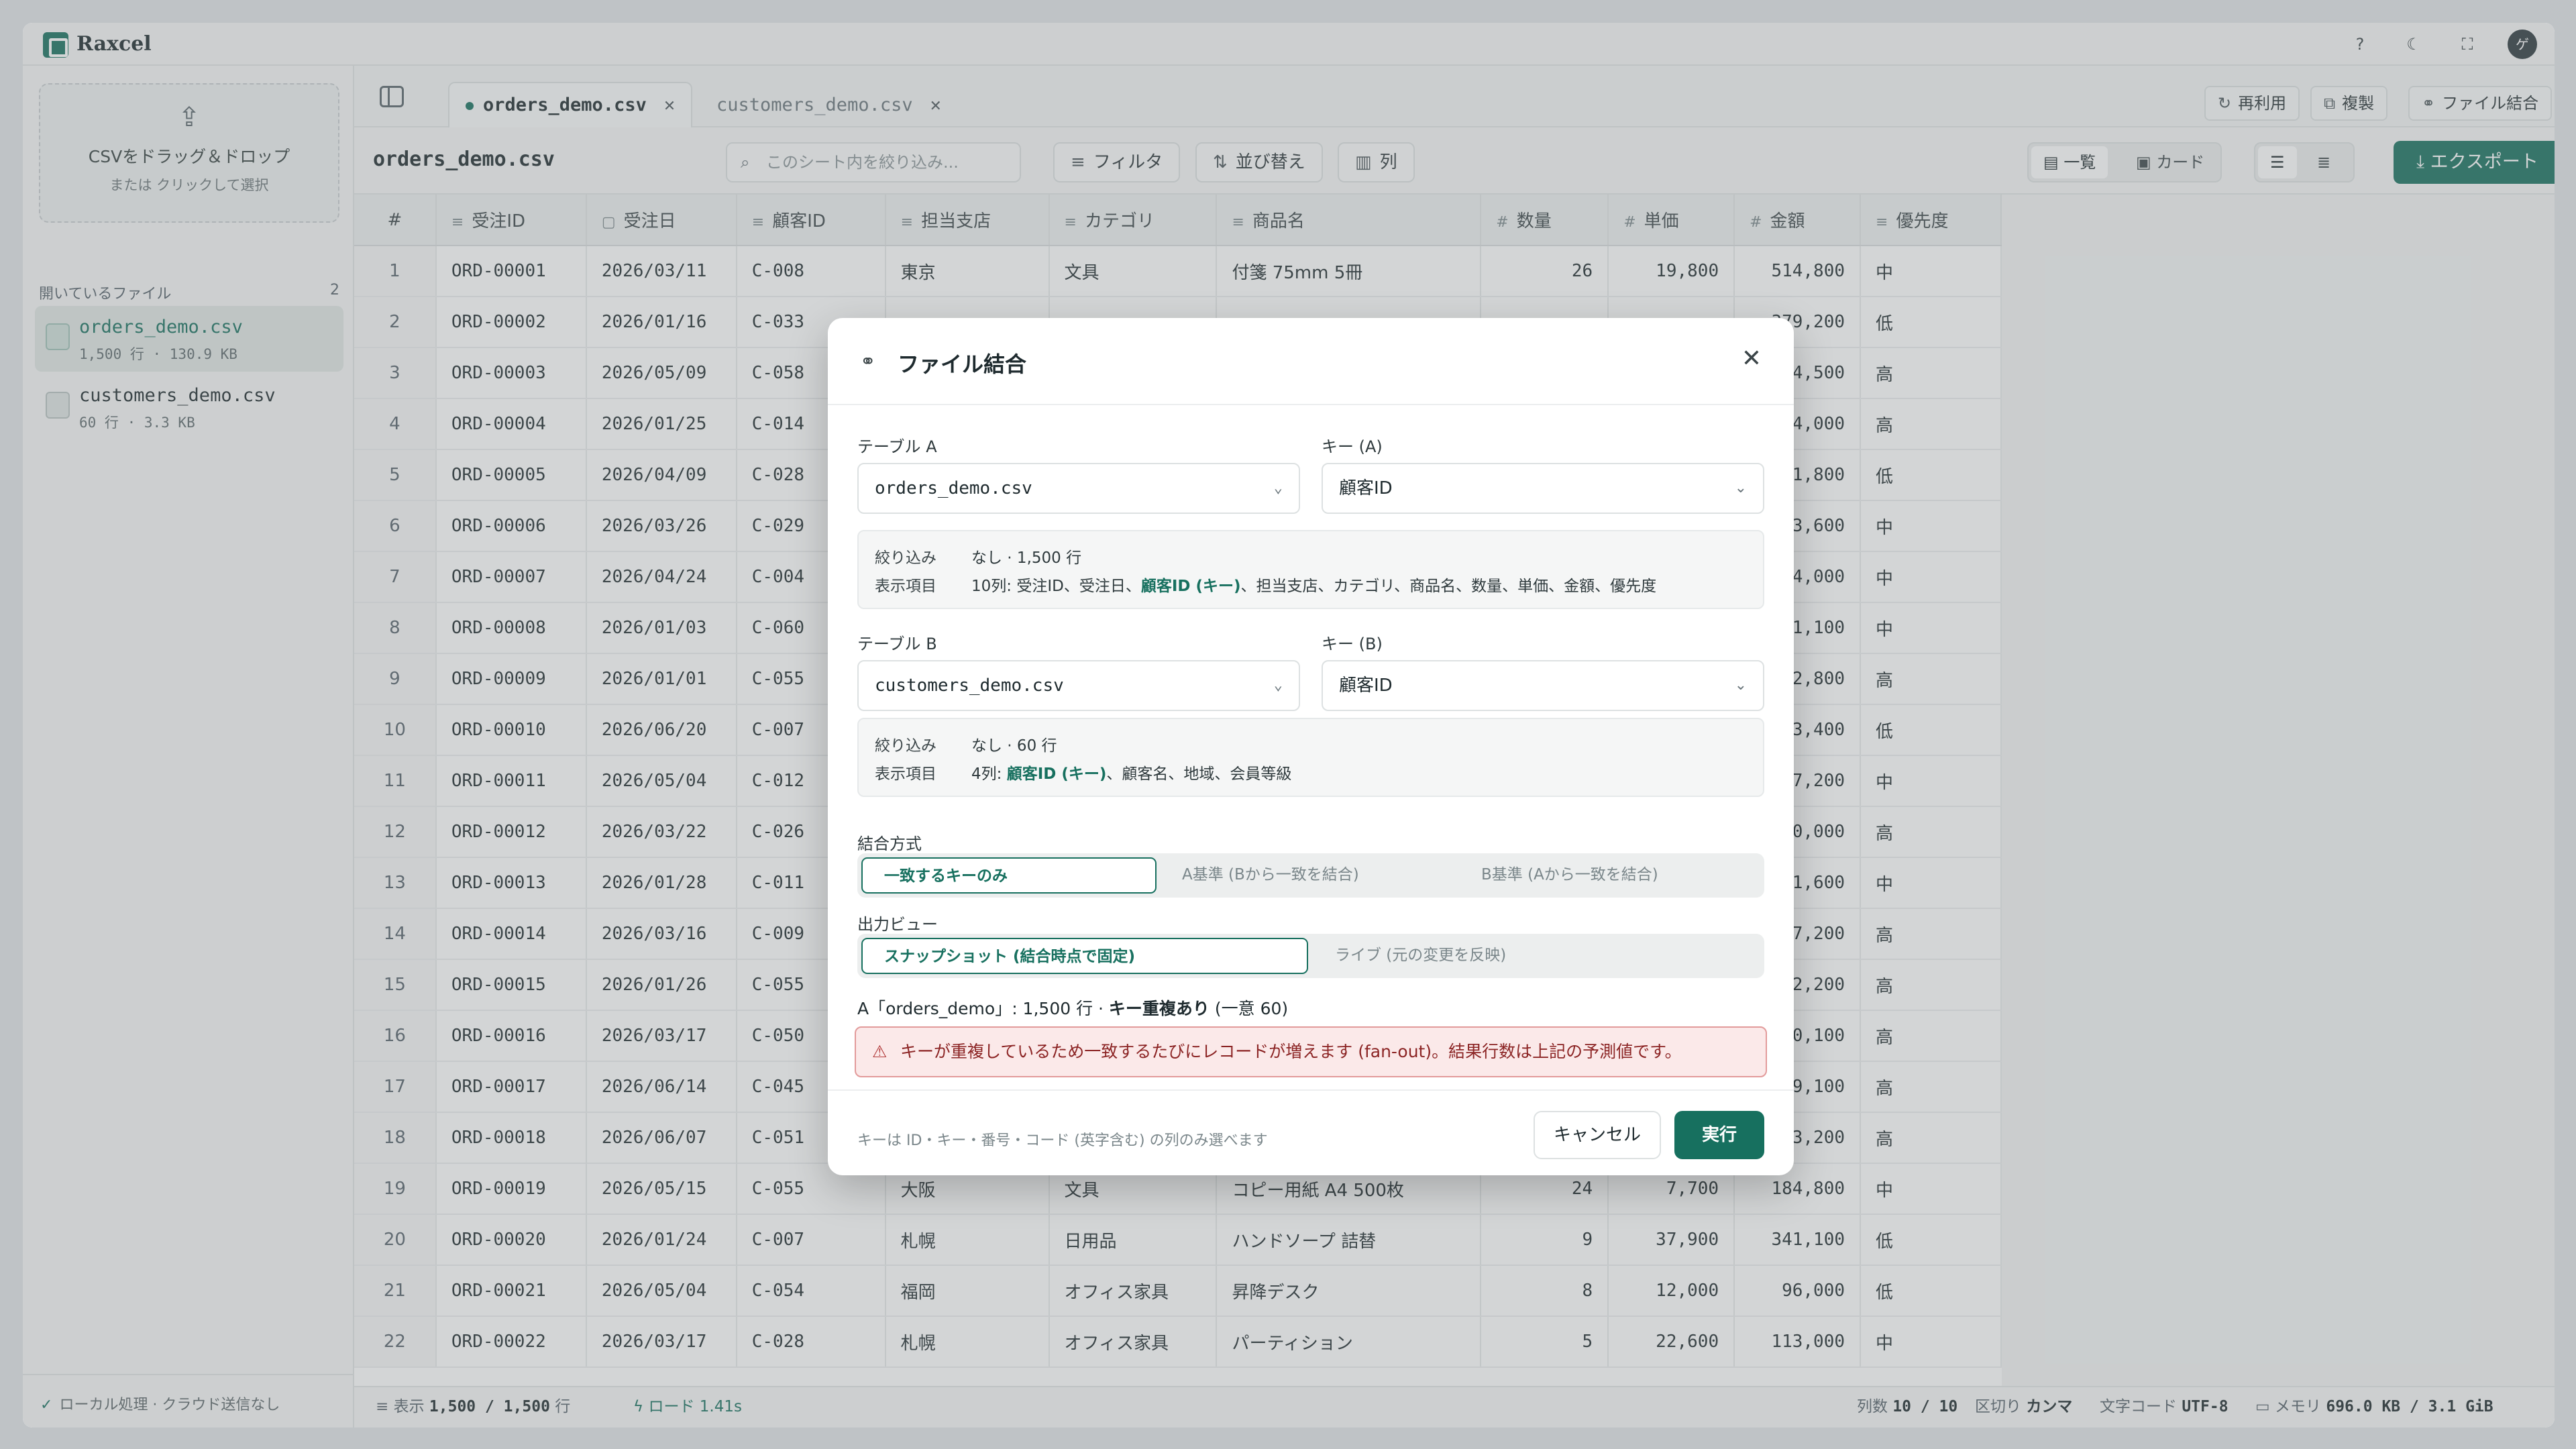  I want to click on table-b-label: テーブル B, so click(897, 644).